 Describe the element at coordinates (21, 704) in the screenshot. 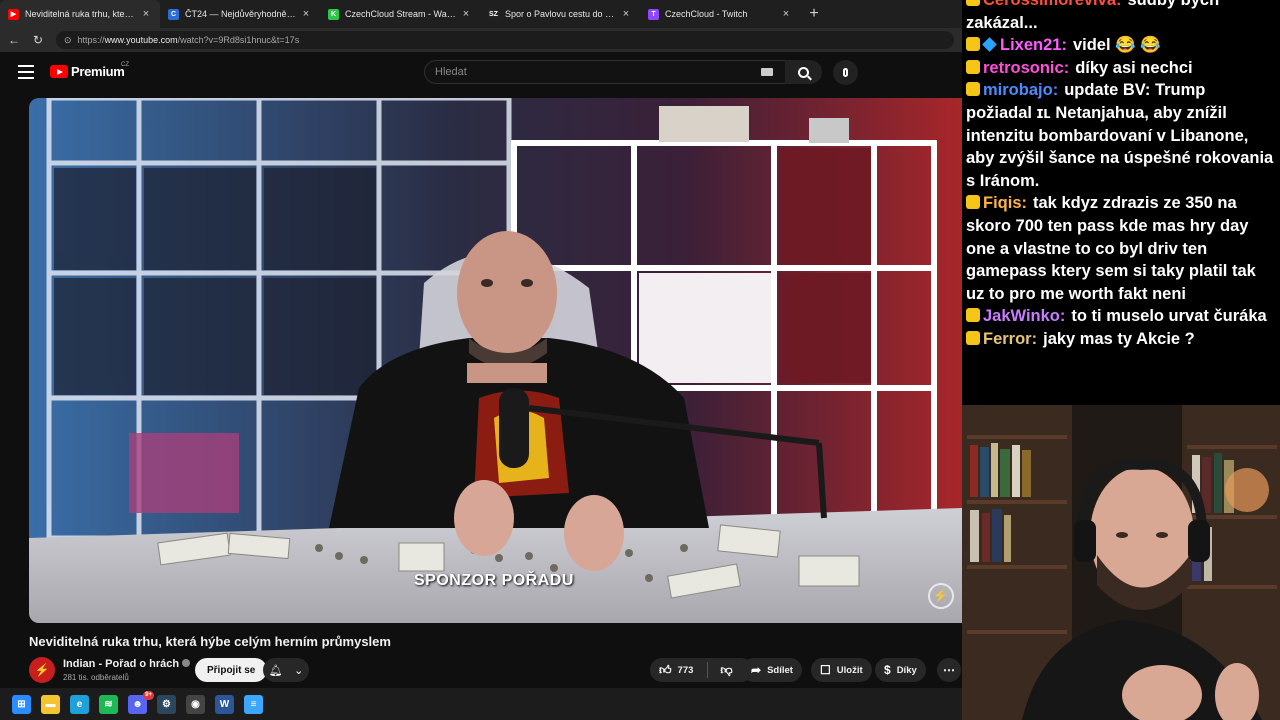

I see `windows-start-icon: ⊞` at that location.